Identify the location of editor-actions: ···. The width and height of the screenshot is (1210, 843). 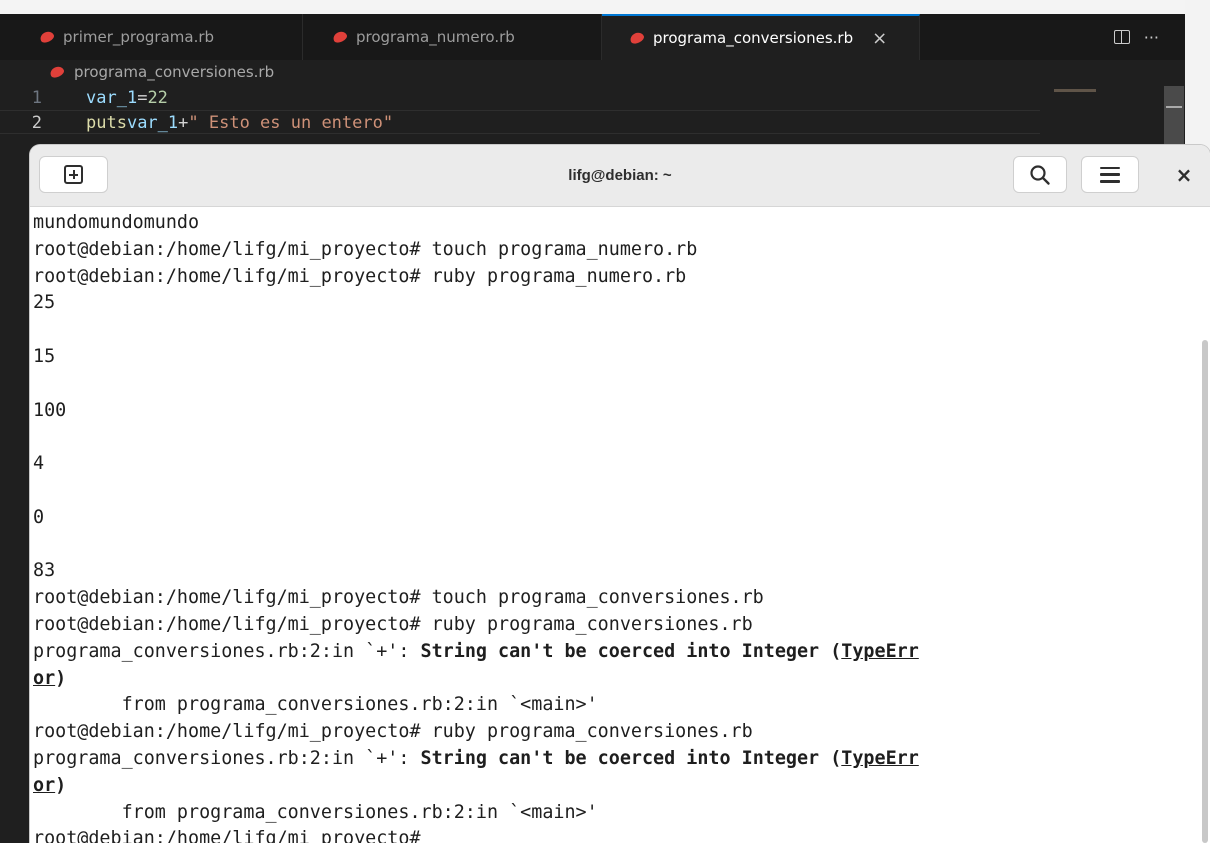
(1149, 37).